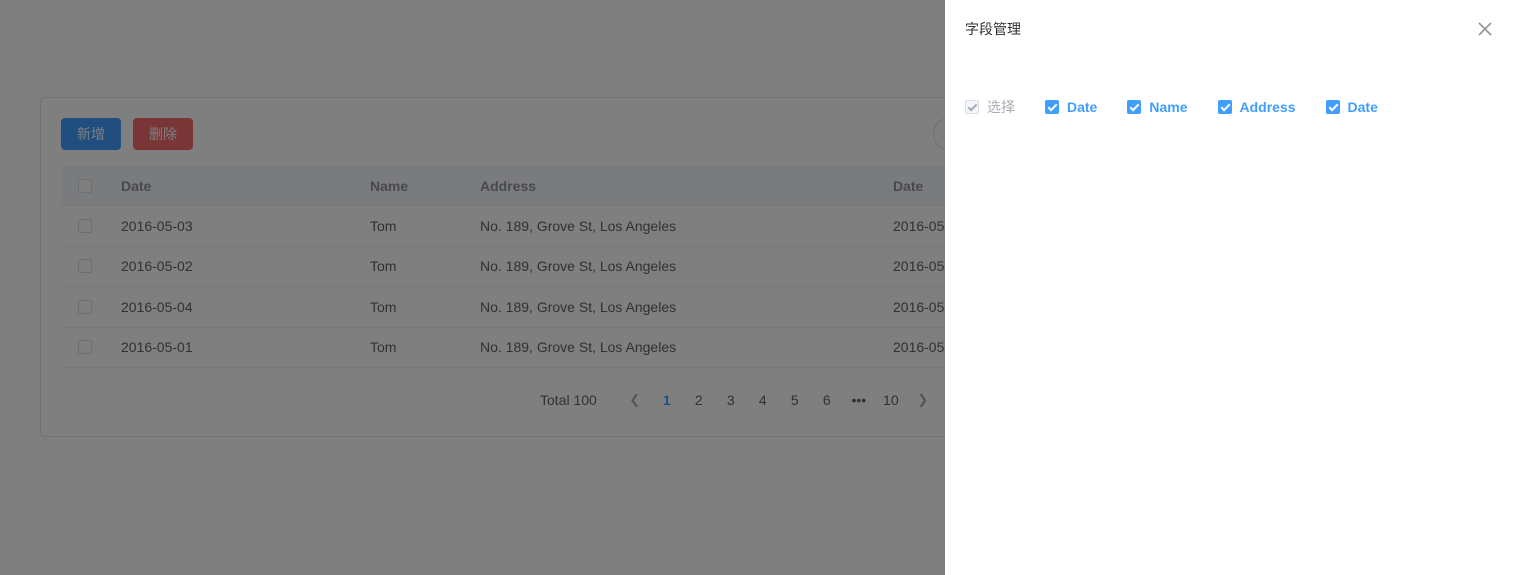  I want to click on field-checkbox-address: Address, so click(1256, 107).